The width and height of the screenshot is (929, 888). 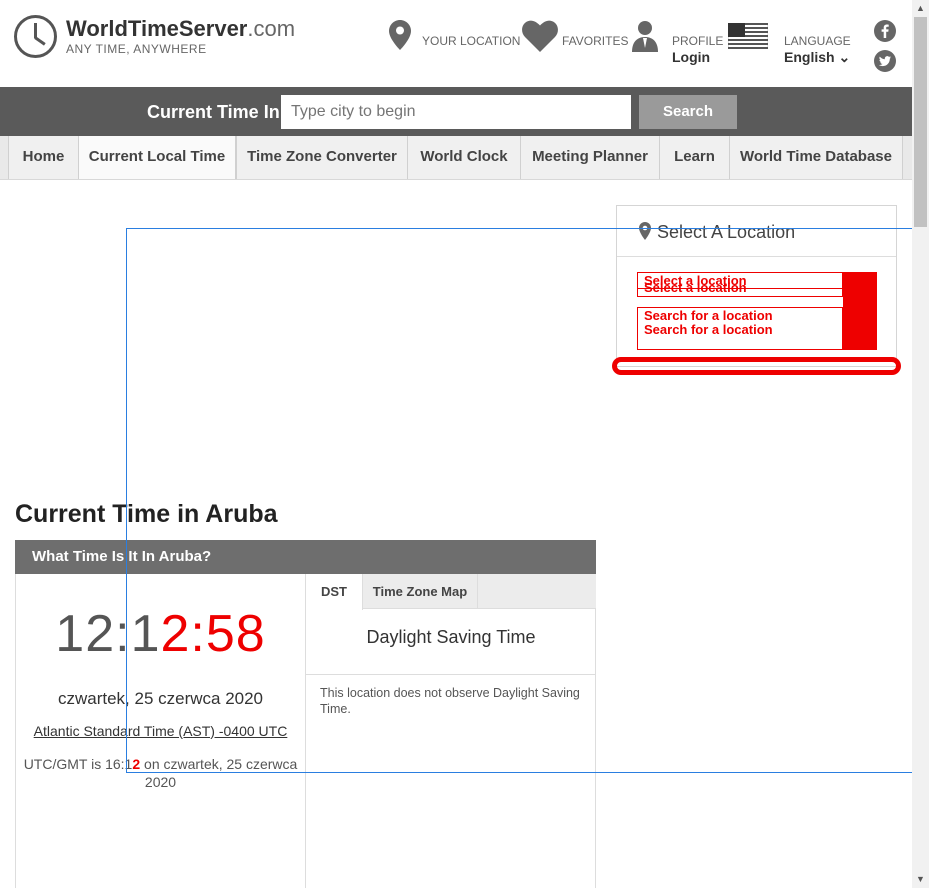 I want to click on scroll-down-arrow-icon: ▼, so click(x=920, y=879).